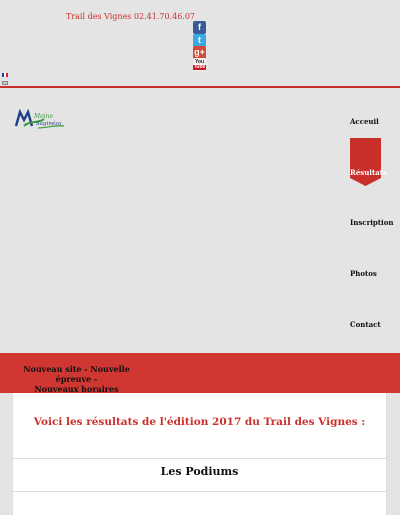 This screenshot has width=400, height=515. Describe the element at coordinates (365, 324) in the screenshot. I see `nav-item-contact: Contact` at that location.